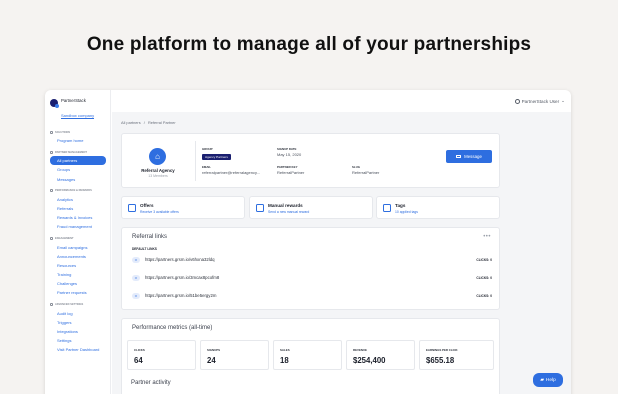 The image size is (618, 394). Describe the element at coordinates (172, 328) in the screenshot. I see `performance-title: Performance metrics (all-time)` at that location.